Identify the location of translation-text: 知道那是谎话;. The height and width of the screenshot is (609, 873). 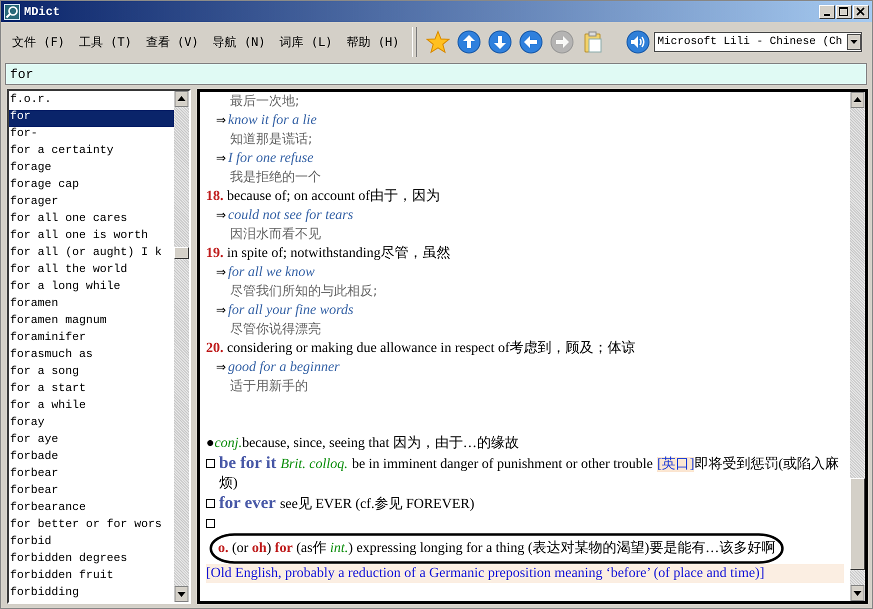
(271, 140).